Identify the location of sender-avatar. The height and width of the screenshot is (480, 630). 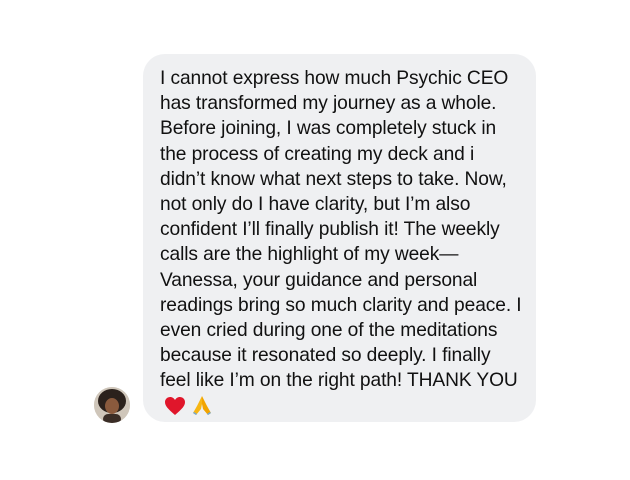
(112, 405).